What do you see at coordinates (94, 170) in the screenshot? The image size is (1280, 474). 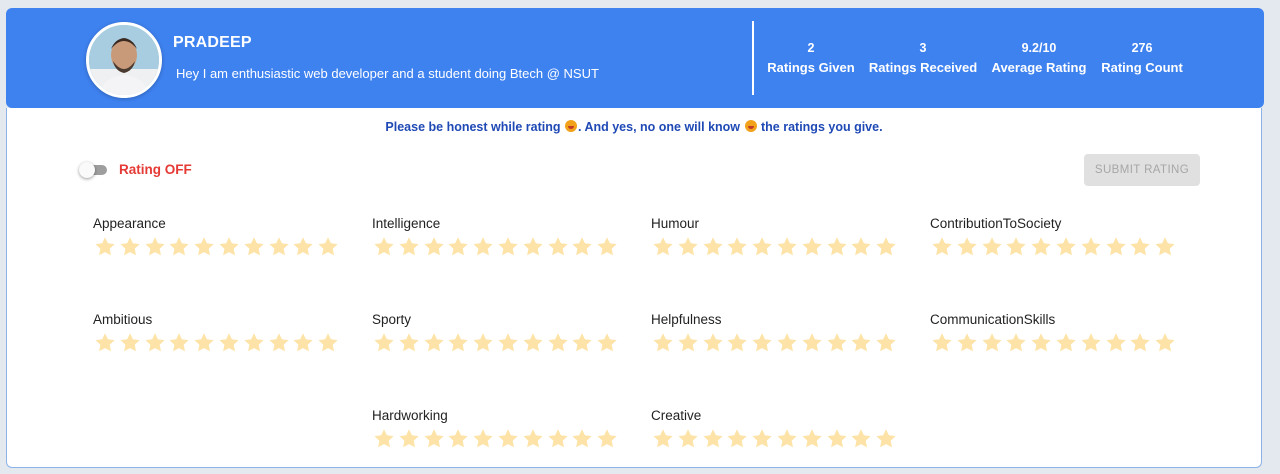 I see `rating-toggle` at bounding box center [94, 170].